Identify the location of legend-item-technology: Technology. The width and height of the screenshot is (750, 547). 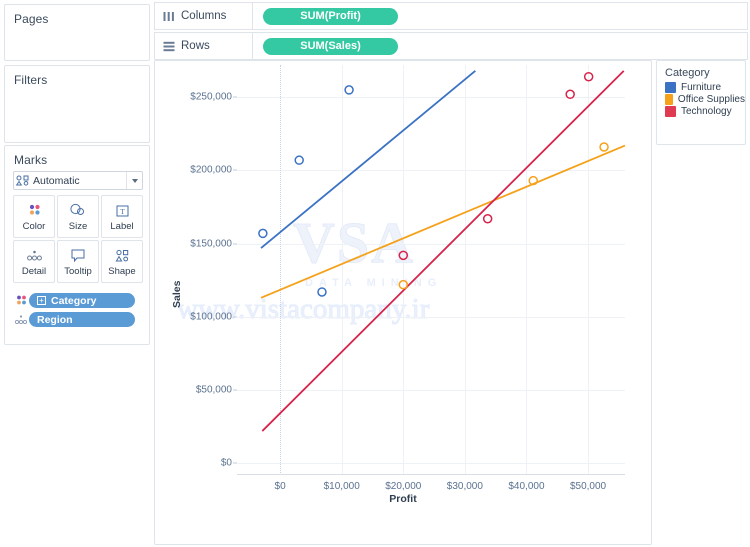
(701, 112).